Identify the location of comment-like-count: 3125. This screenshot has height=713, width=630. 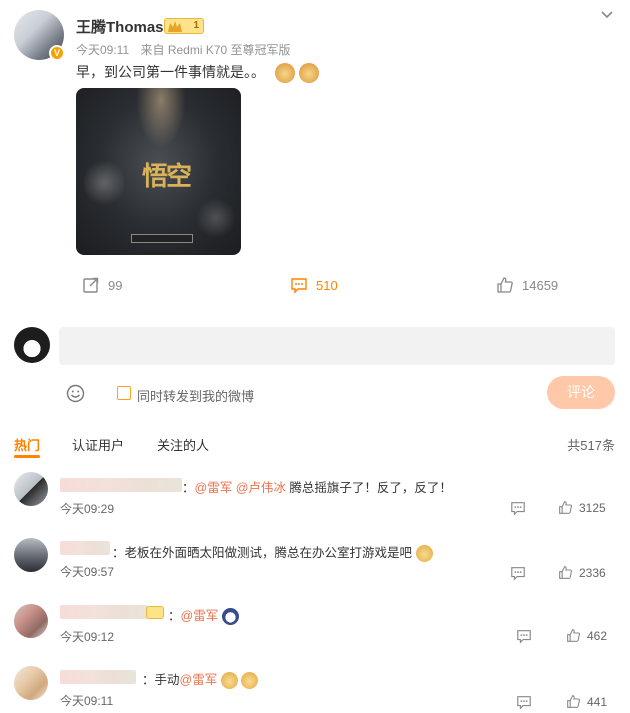
(592, 507).